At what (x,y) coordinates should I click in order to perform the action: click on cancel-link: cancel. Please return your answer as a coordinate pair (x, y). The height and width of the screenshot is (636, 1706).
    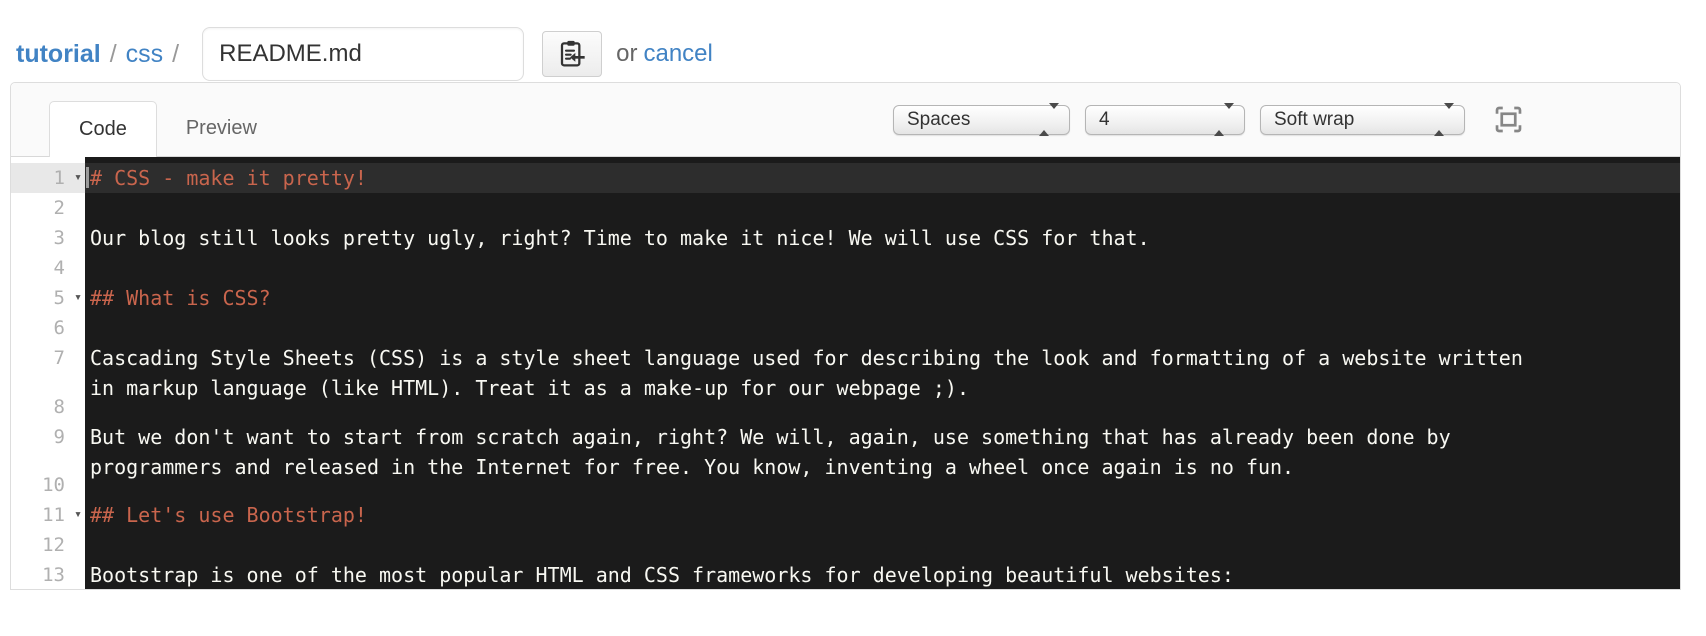
    Looking at the image, I should click on (677, 54).